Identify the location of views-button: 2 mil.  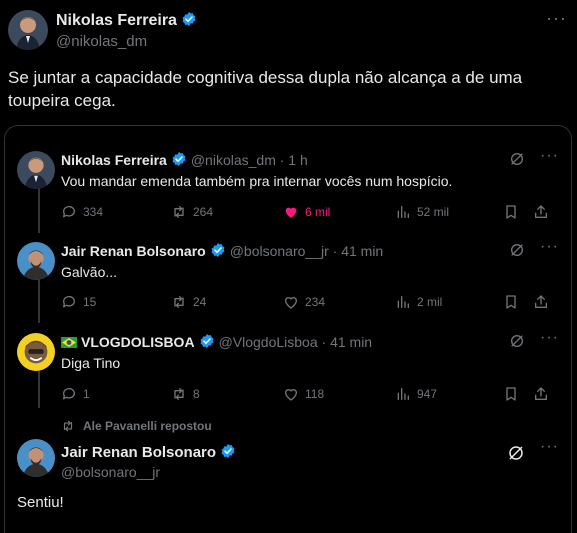
(418, 302).